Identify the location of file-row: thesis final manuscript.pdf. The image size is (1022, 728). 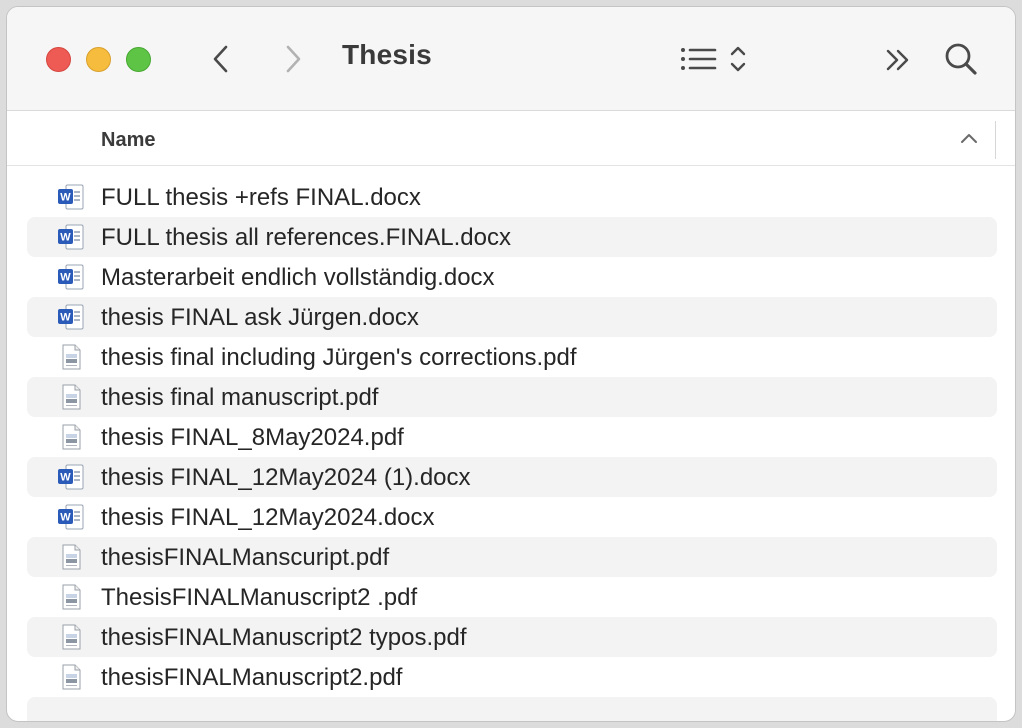
(512, 397).